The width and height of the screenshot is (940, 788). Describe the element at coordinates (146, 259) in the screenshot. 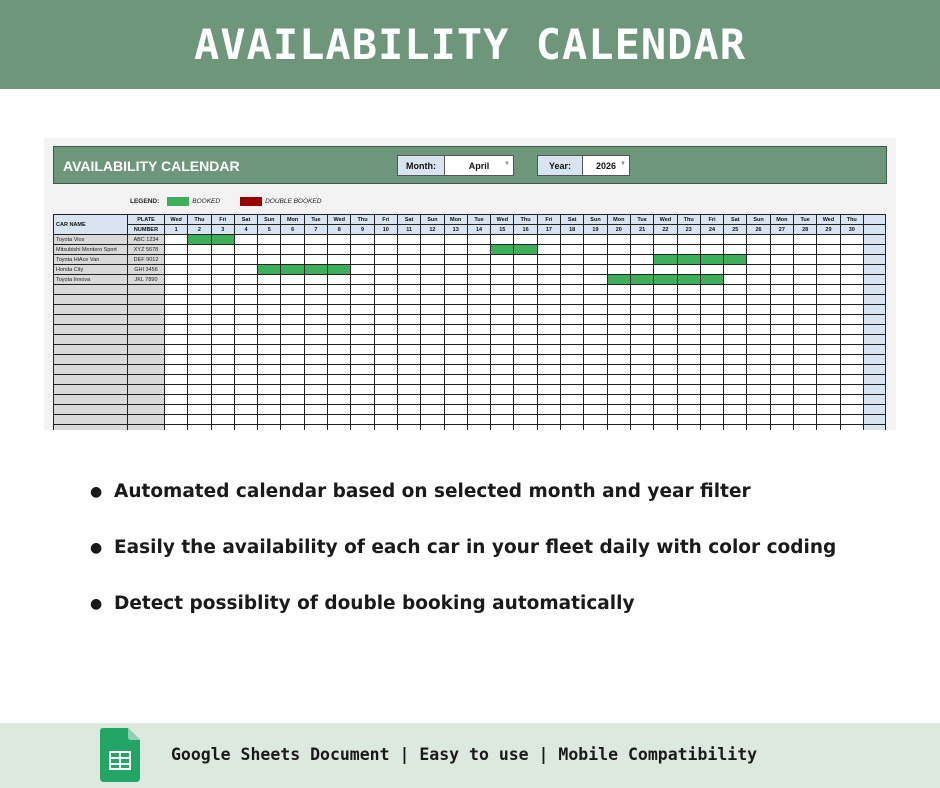

I see `plate-number-cell: DEF 9012` at that location.